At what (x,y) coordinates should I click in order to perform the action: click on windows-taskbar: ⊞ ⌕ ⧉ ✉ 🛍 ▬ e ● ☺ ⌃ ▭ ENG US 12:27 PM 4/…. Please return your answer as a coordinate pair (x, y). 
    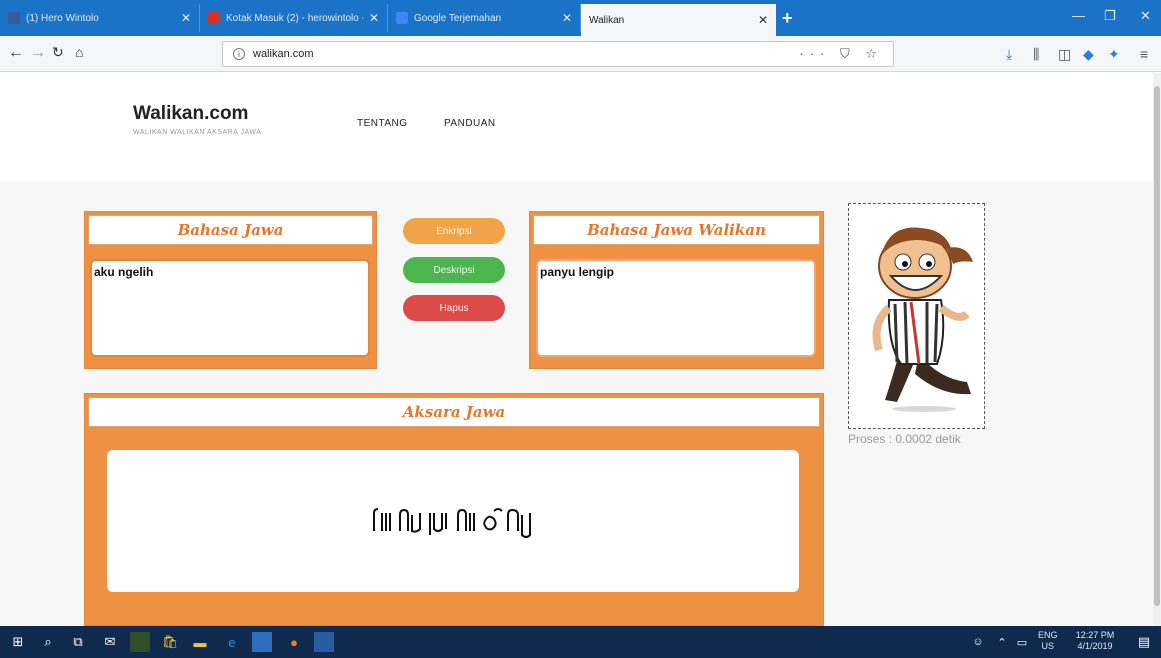
    Looking at the image, I should click on (580, 642).